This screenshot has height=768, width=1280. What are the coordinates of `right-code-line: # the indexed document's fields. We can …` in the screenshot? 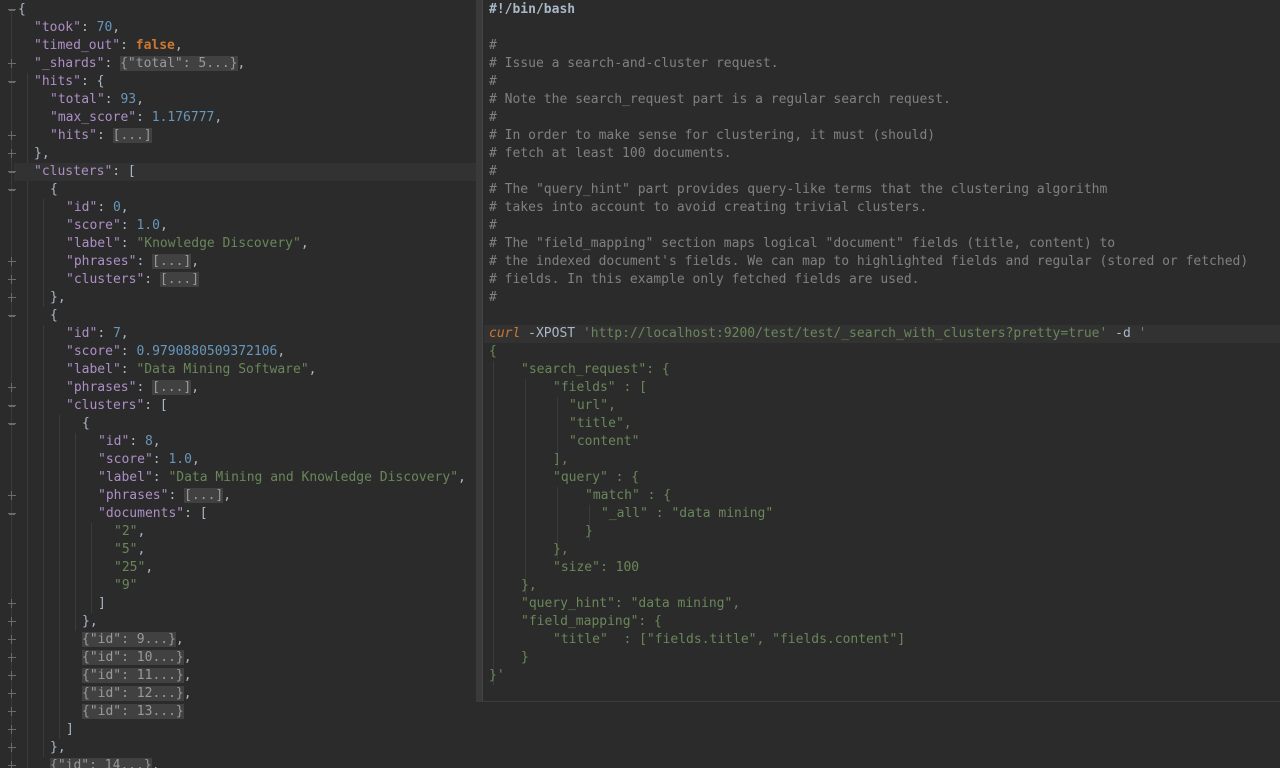 It's located at (868, 262).